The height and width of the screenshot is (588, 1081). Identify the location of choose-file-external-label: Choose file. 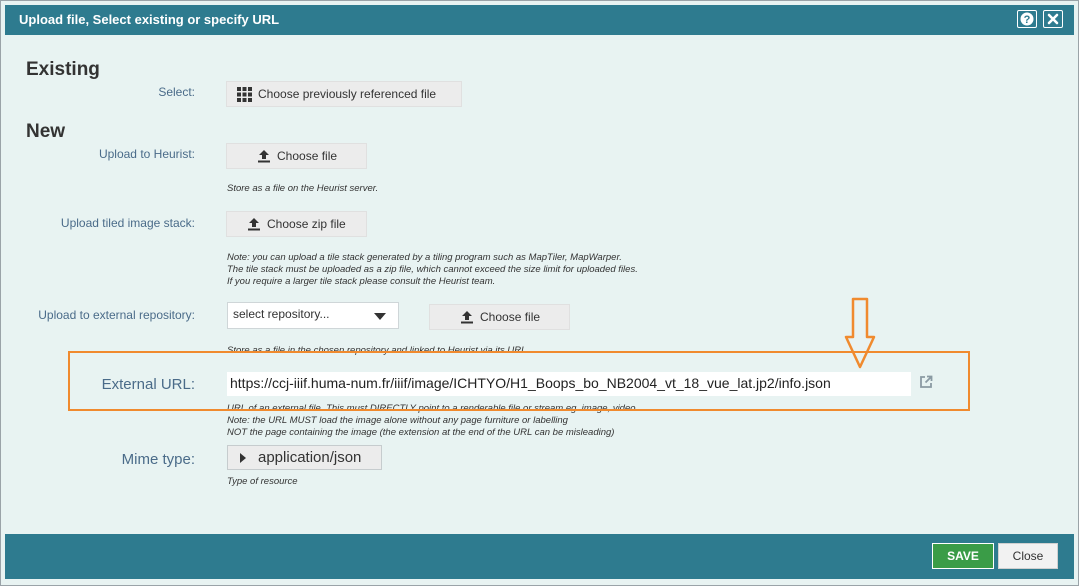
(510, 317).